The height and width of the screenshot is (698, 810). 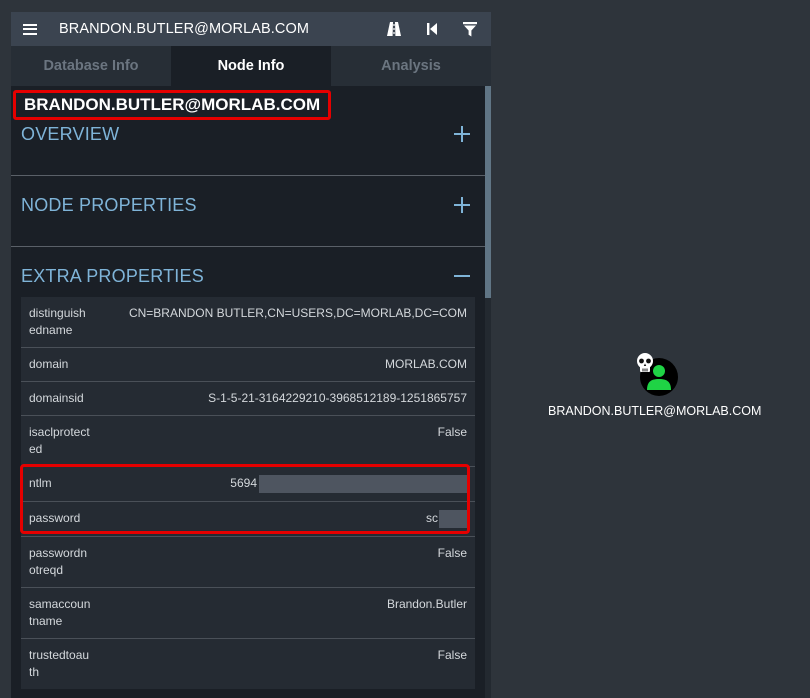 I want to click on property-row: domain MORLAB.COM, so click(x=248, y=365).